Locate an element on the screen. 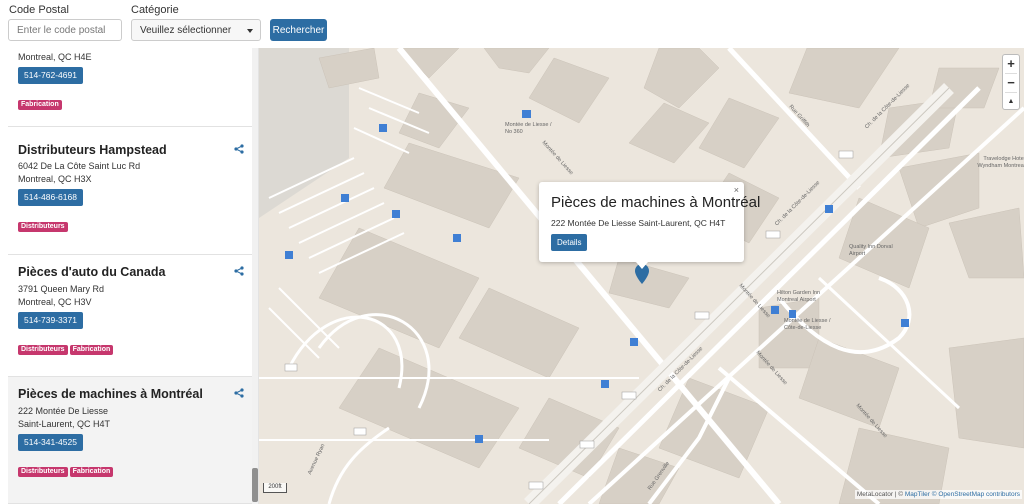 This screenshot has height=504, width=1024. popup-tip is located at coordinates (642, 265).